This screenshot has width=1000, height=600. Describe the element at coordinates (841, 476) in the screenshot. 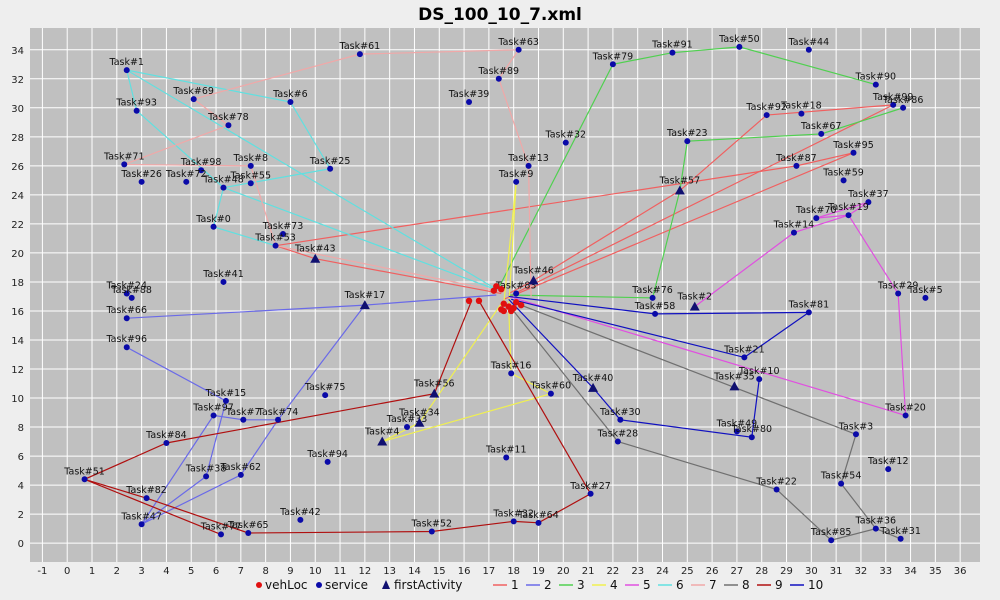

I see `point-label: Task#54` at that location.